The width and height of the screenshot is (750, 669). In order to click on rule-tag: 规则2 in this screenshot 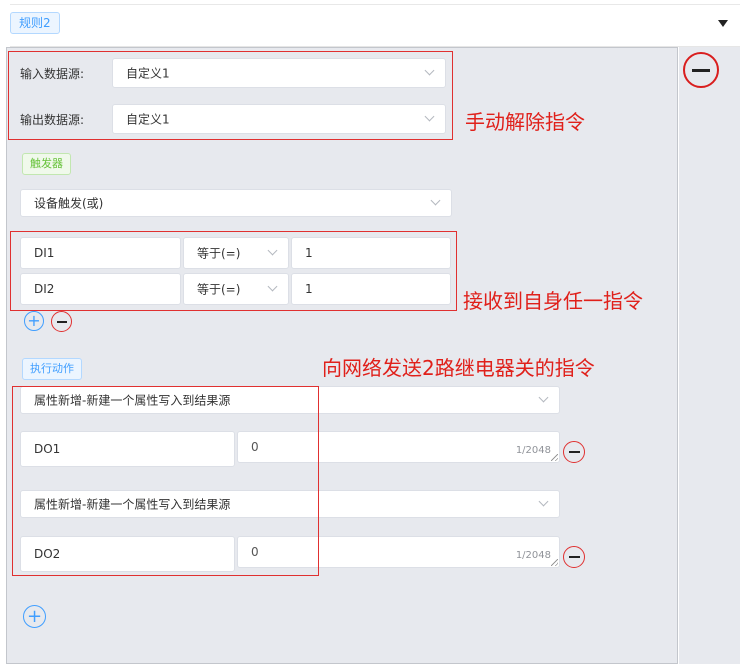, I will do `click(35, 23)`.